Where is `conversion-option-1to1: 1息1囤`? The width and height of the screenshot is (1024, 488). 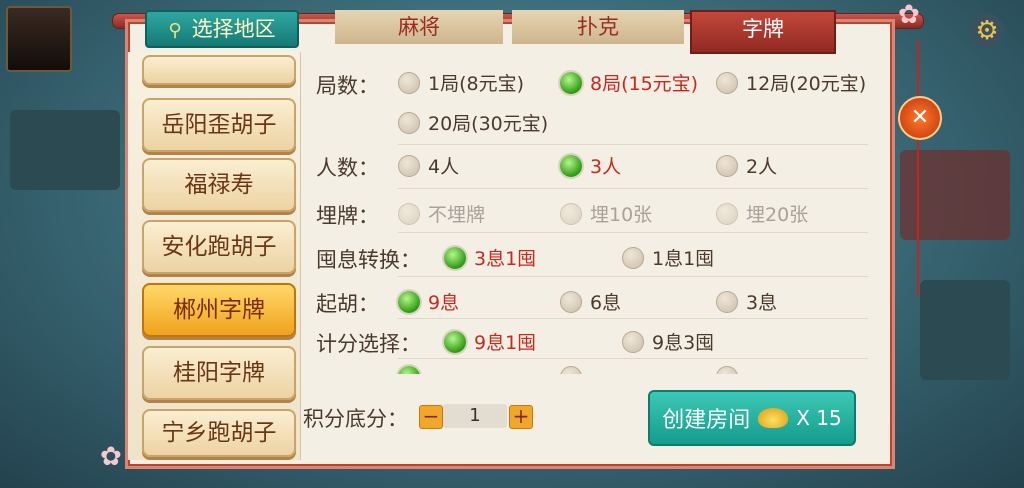 conversion-option-1to1: 1息1囤 is located at coordinates (668, 257).